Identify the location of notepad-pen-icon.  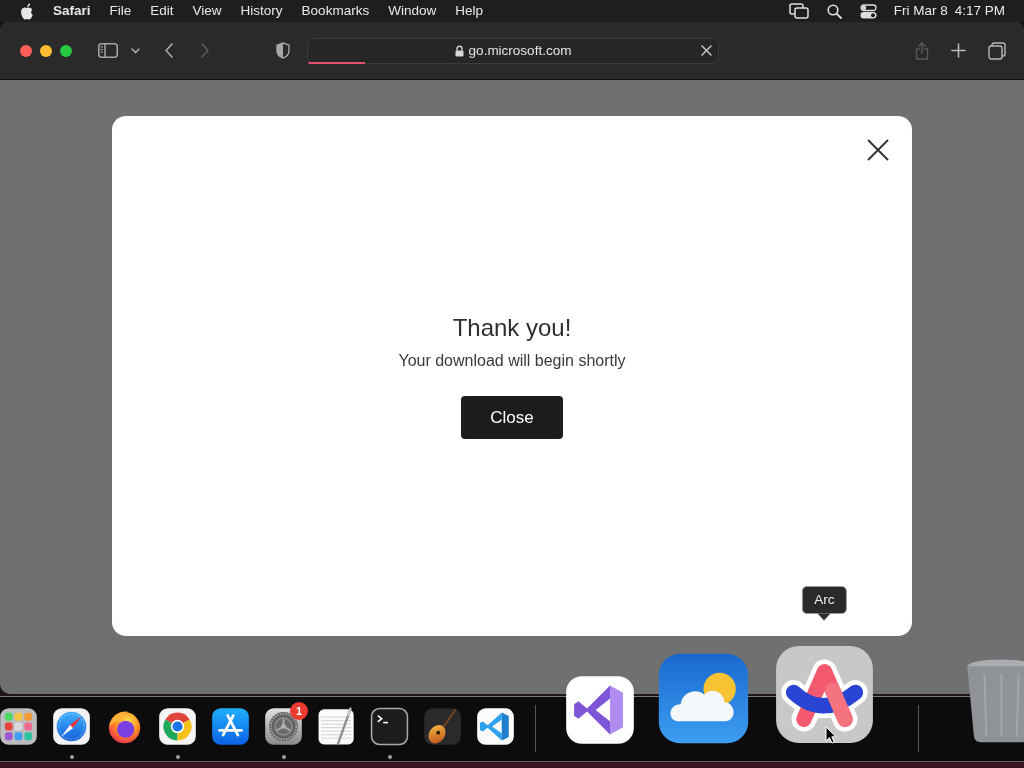
(336, 726).